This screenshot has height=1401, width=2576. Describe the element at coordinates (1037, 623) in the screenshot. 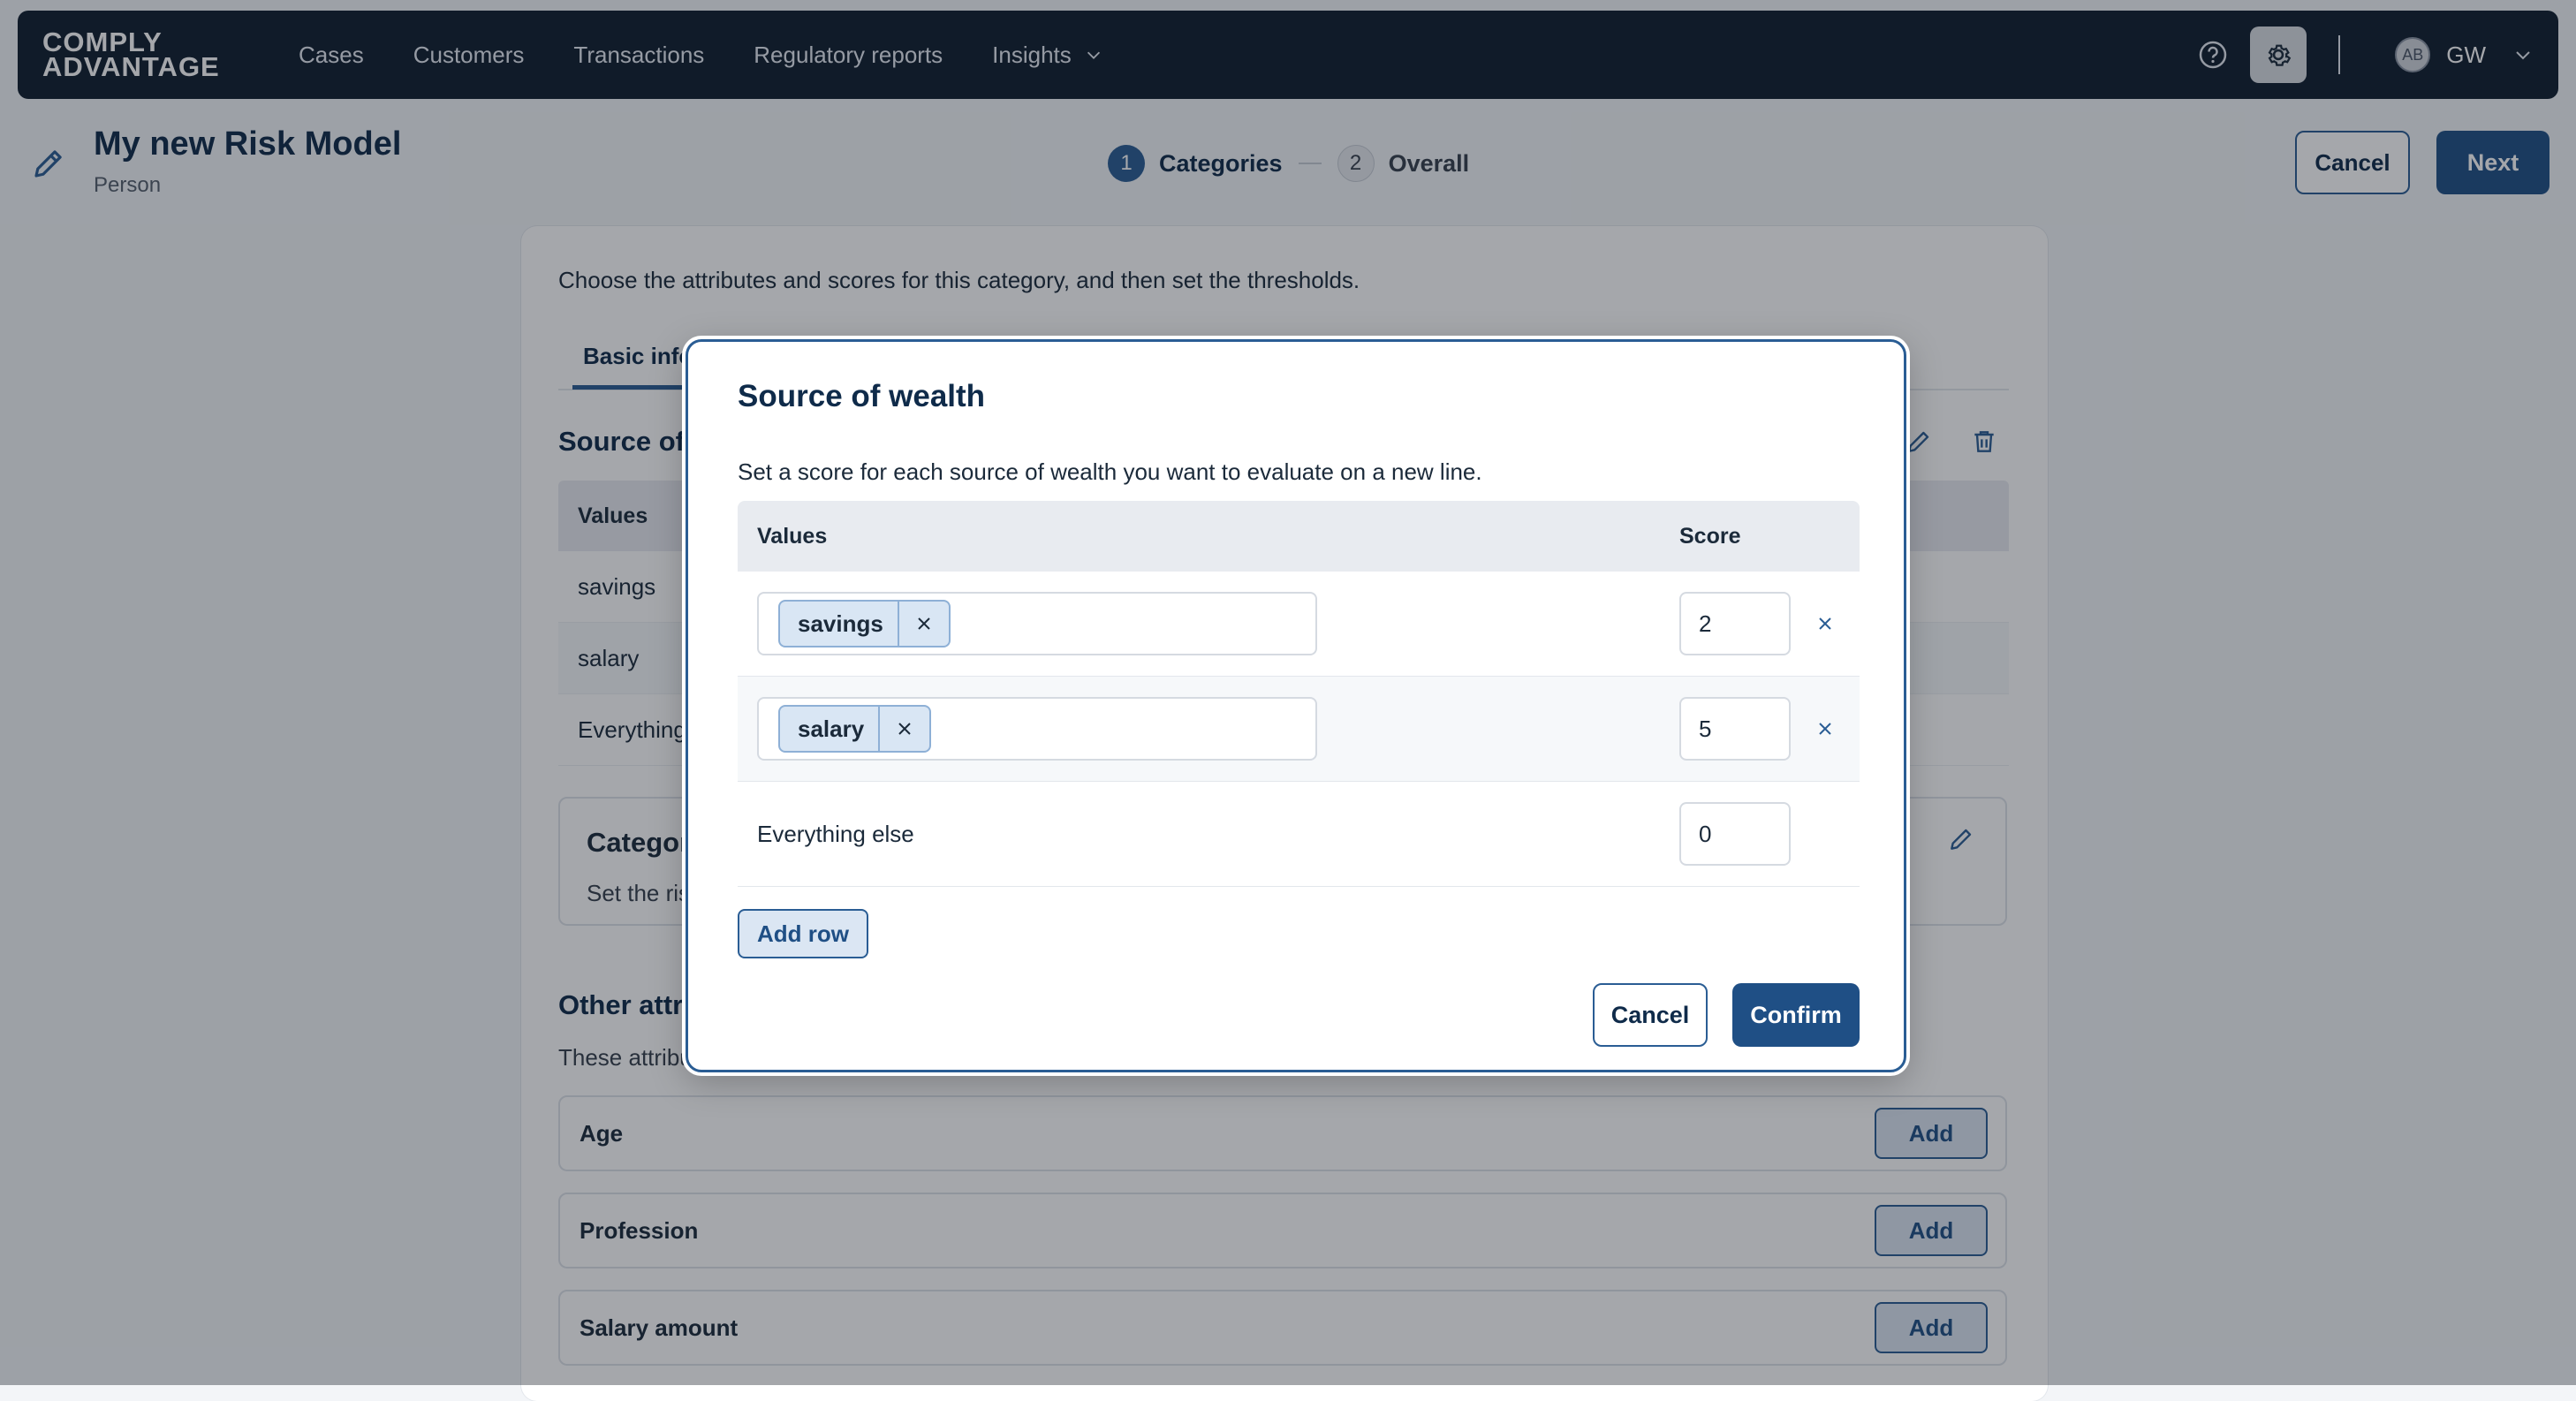

I see `values-multiselect: savings` at that location.